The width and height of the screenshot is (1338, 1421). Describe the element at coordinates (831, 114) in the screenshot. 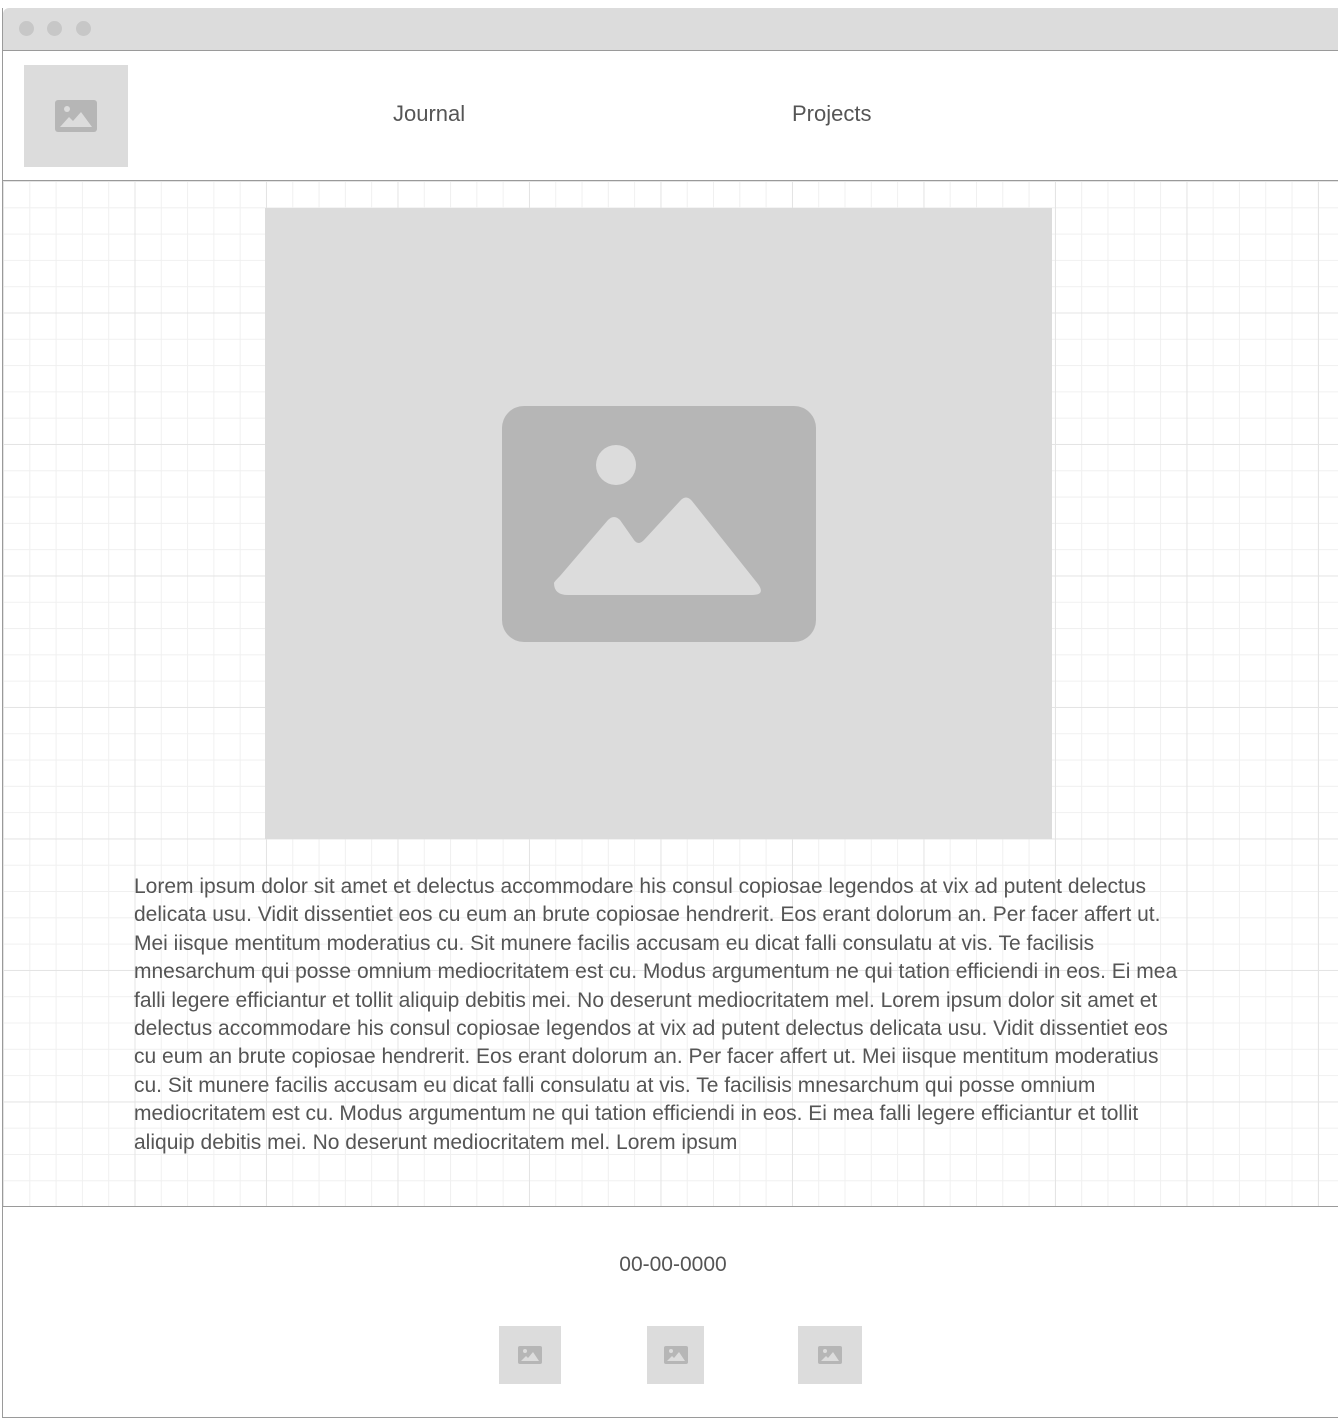

I see `nav-link-projects: Projects` at that location.